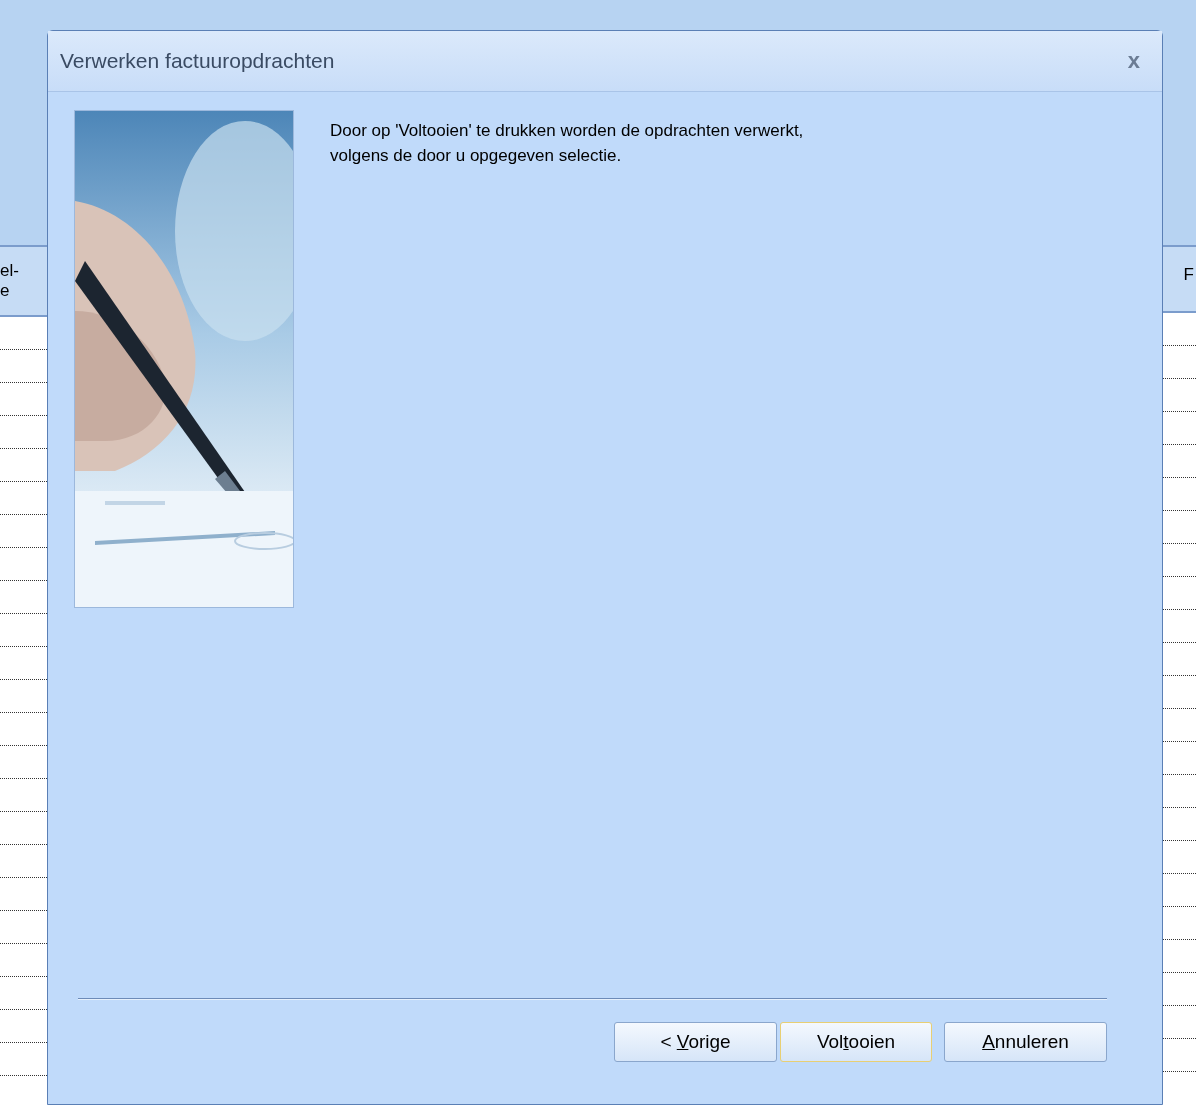  I want to click on column-header: F, so click(1179, 279).